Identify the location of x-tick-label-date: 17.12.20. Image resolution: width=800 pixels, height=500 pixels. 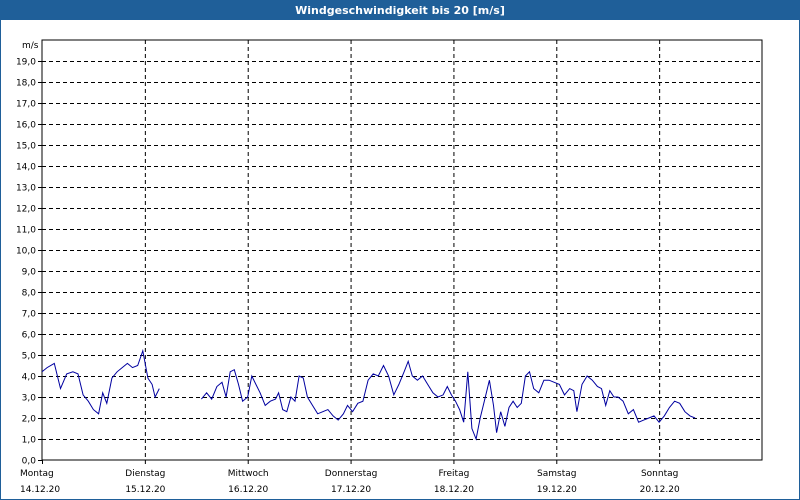
(351, 490).